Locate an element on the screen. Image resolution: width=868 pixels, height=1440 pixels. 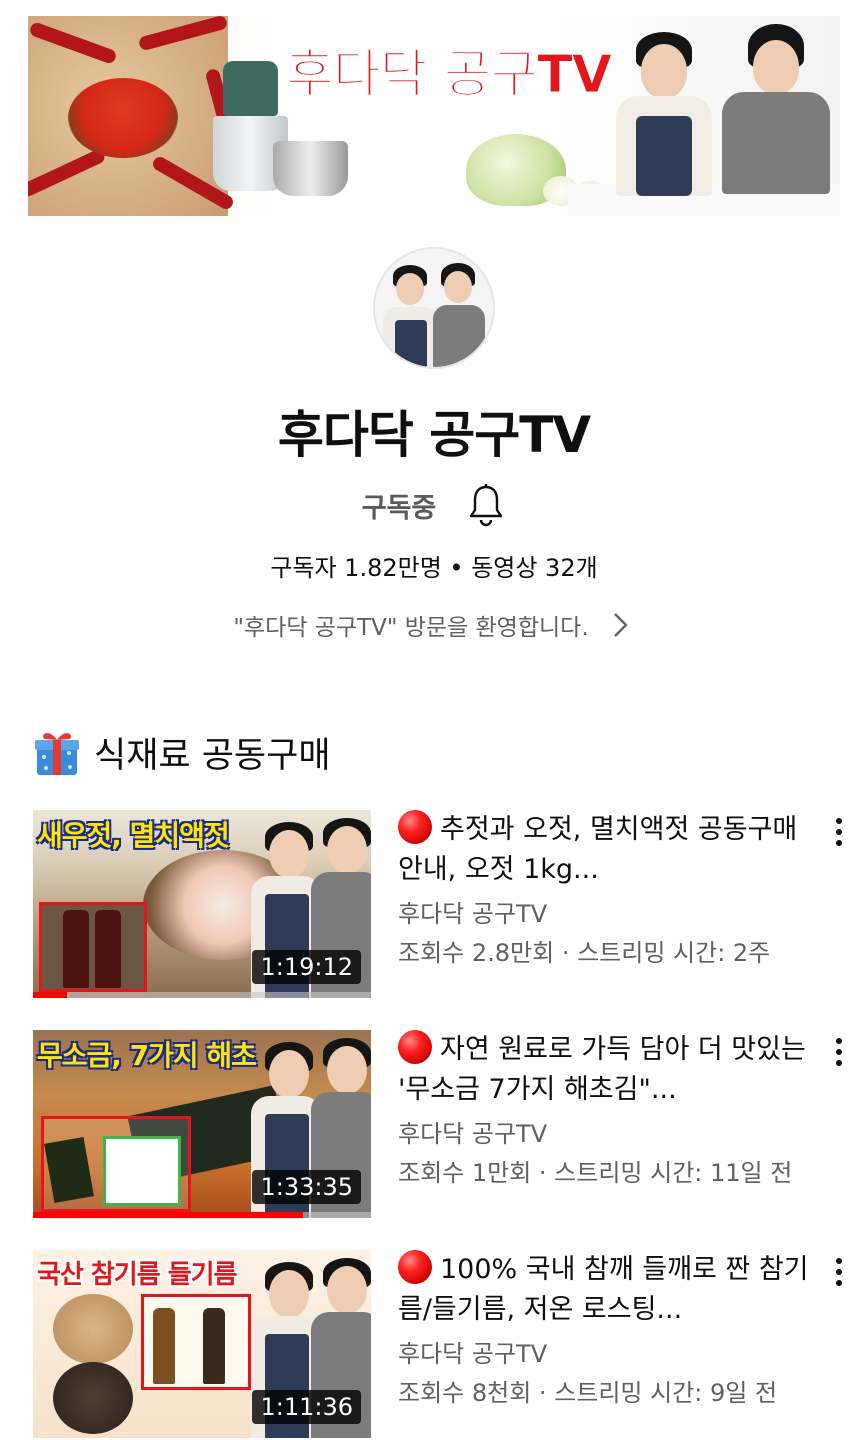
channel-description-row: "후다닥 공구TV" 방문을 환영합니다. is located at coordinates (434, 625).